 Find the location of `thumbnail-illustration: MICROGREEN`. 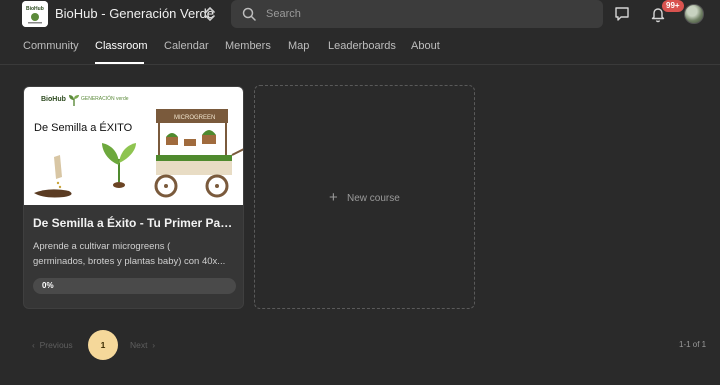

thumbnail-illustration: MICROGREEN is located at coordinates (138, 153).